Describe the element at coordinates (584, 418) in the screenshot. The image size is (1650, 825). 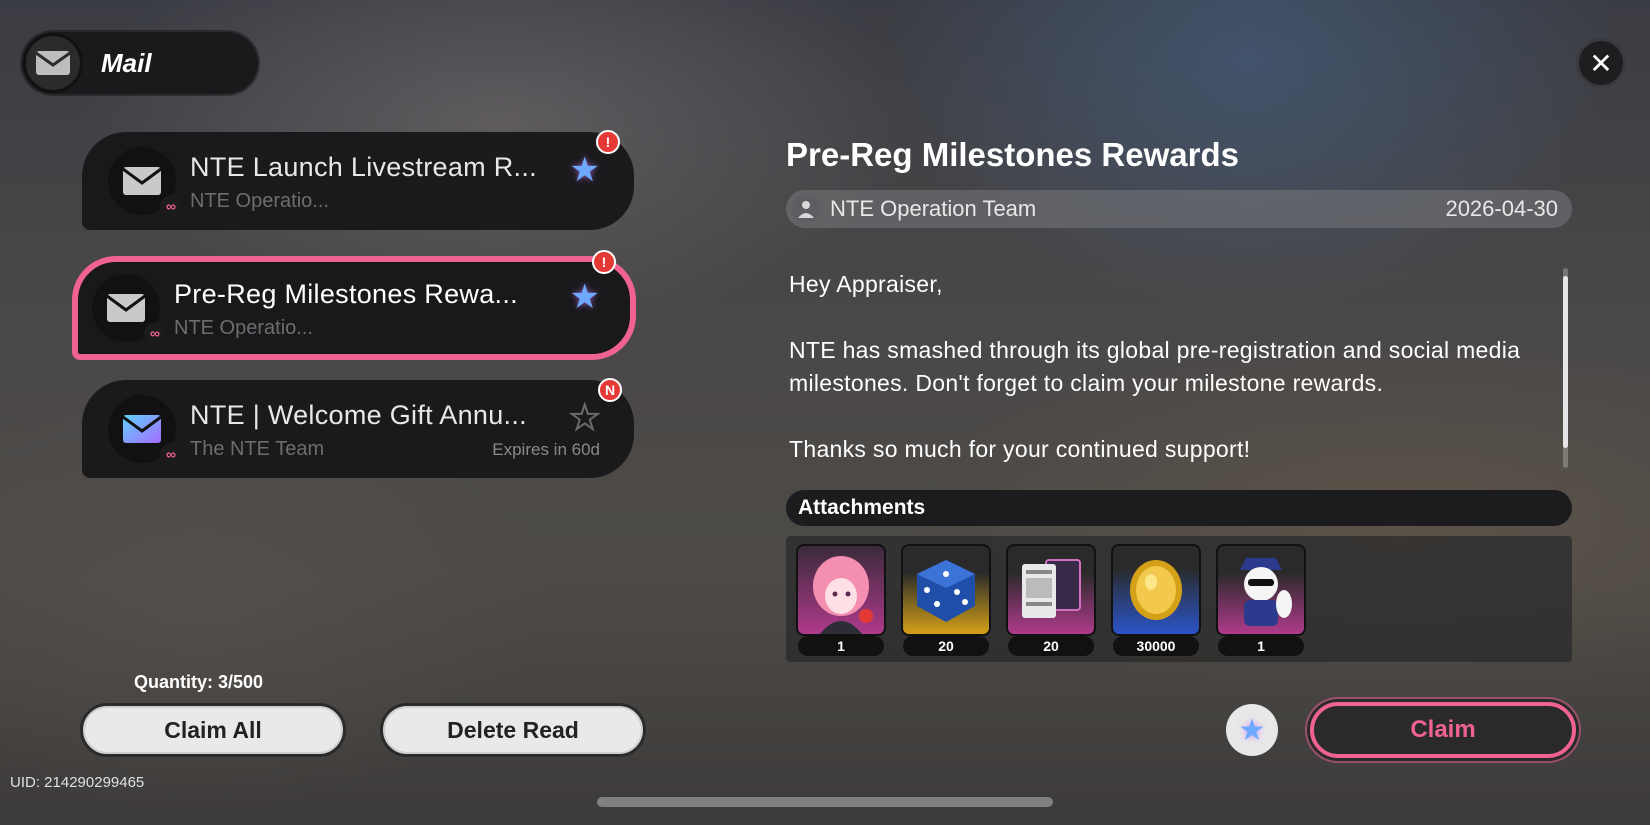
I see `star-outline-icon: ★` at that location.